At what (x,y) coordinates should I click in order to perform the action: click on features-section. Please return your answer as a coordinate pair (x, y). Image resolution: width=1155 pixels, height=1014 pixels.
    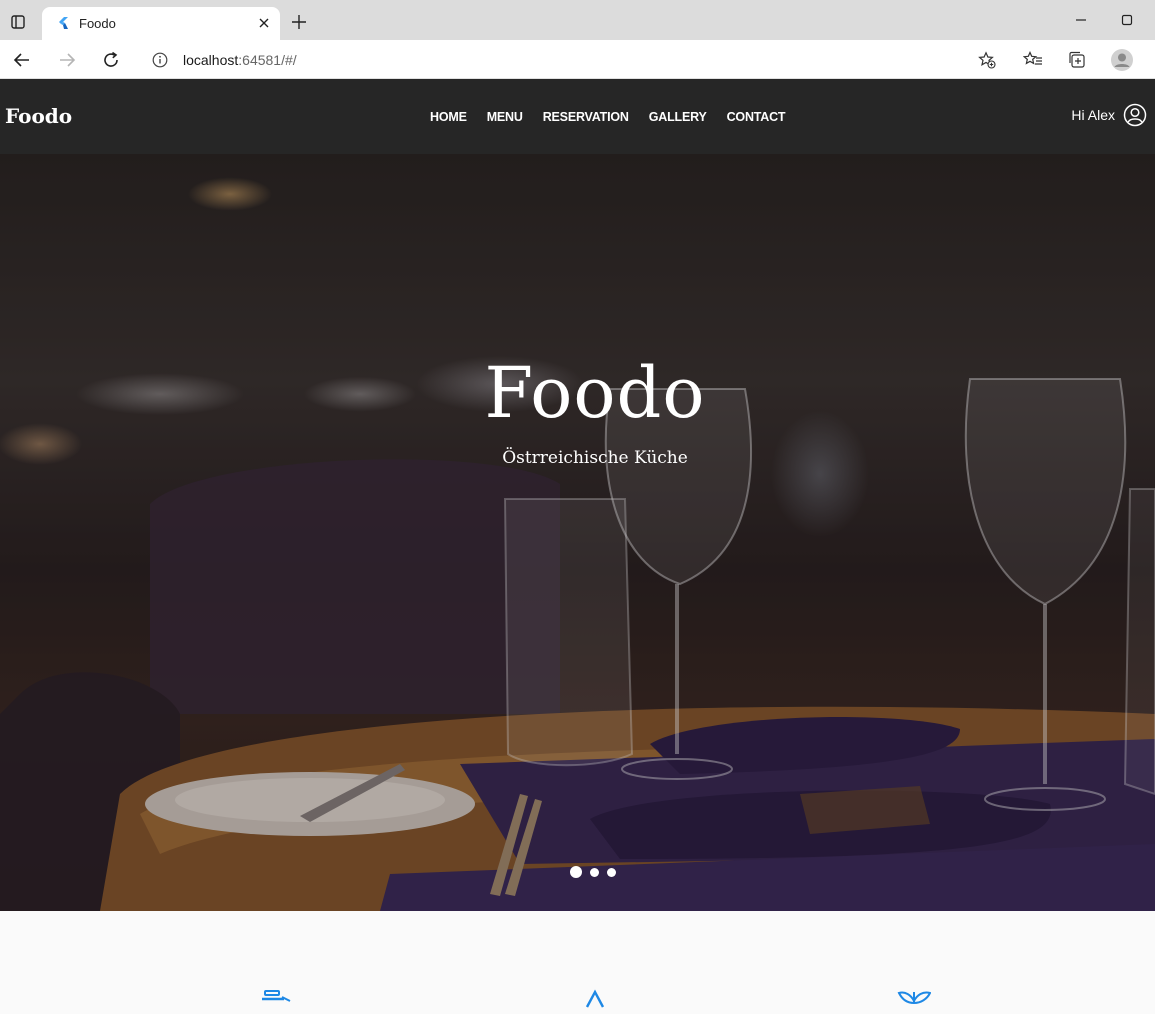
    Looking at the image, I should click on (577, 959).